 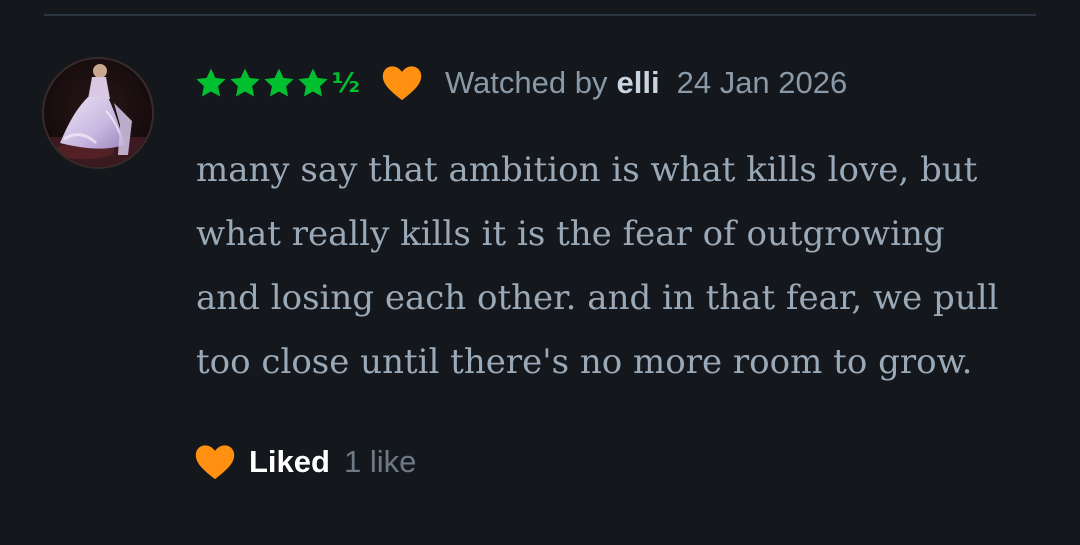 I want to click on review-date: 24 Jan 2026, so click(x=762, y=83).